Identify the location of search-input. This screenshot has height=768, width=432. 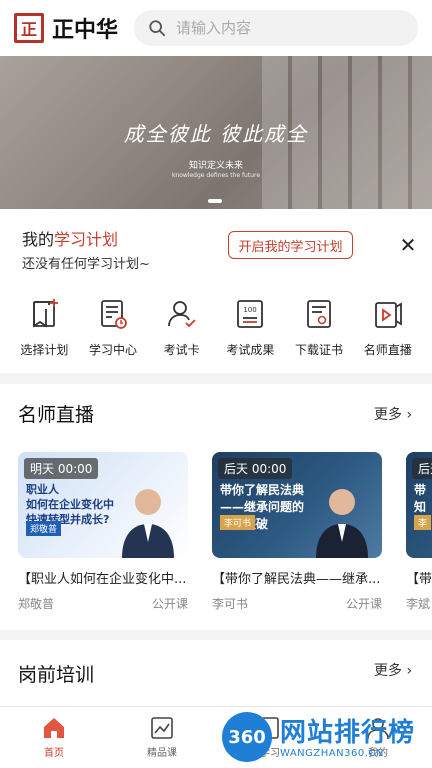
(276, 28).